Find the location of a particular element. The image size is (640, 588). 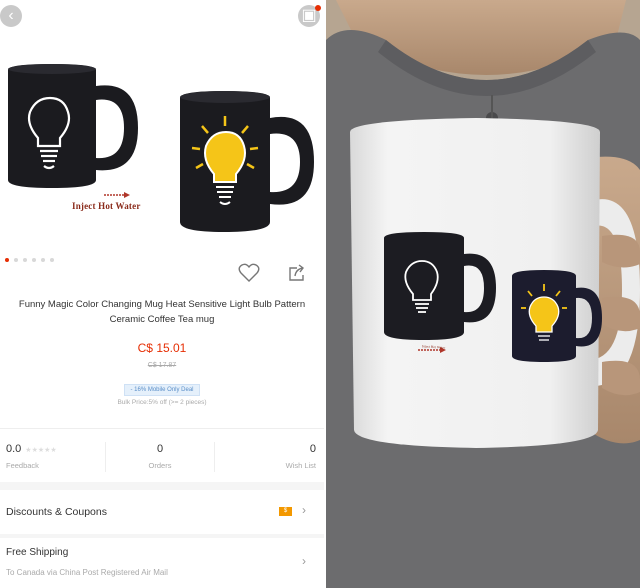

cart-button: ▣ is located at coordinates (309, 16).